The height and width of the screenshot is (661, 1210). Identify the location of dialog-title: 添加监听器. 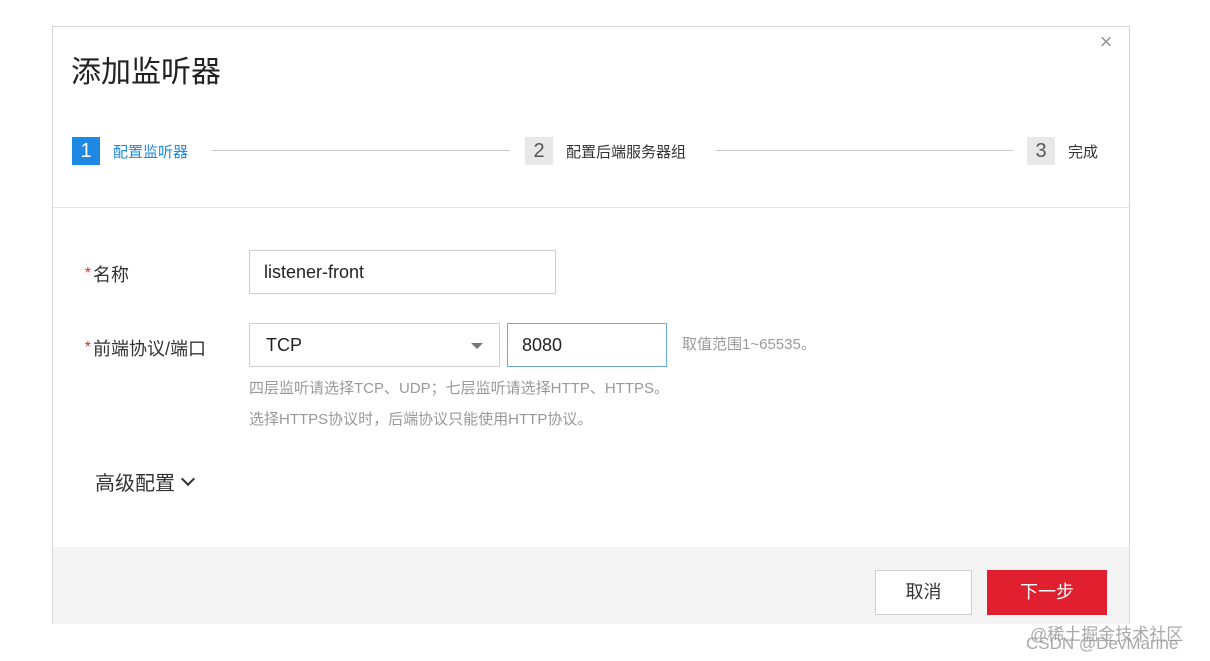
(146, 72).